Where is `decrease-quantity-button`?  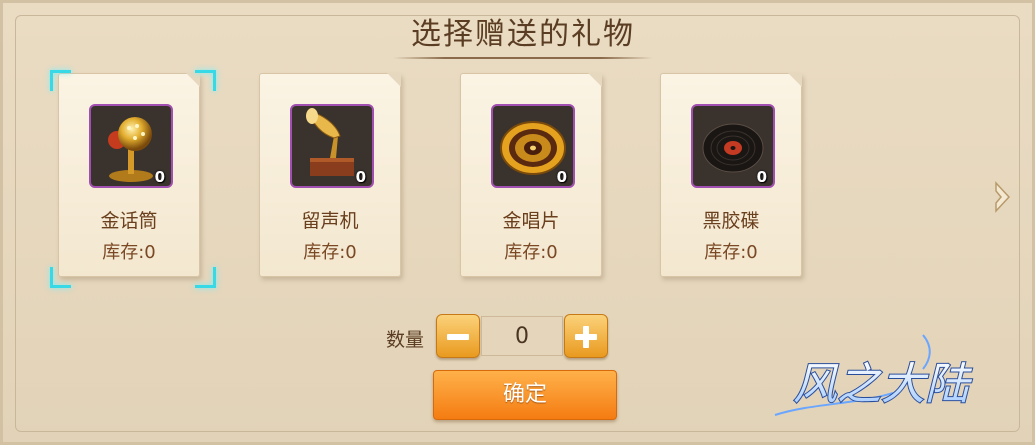
decrease-quantity-button is located at coordinates (458, 336).